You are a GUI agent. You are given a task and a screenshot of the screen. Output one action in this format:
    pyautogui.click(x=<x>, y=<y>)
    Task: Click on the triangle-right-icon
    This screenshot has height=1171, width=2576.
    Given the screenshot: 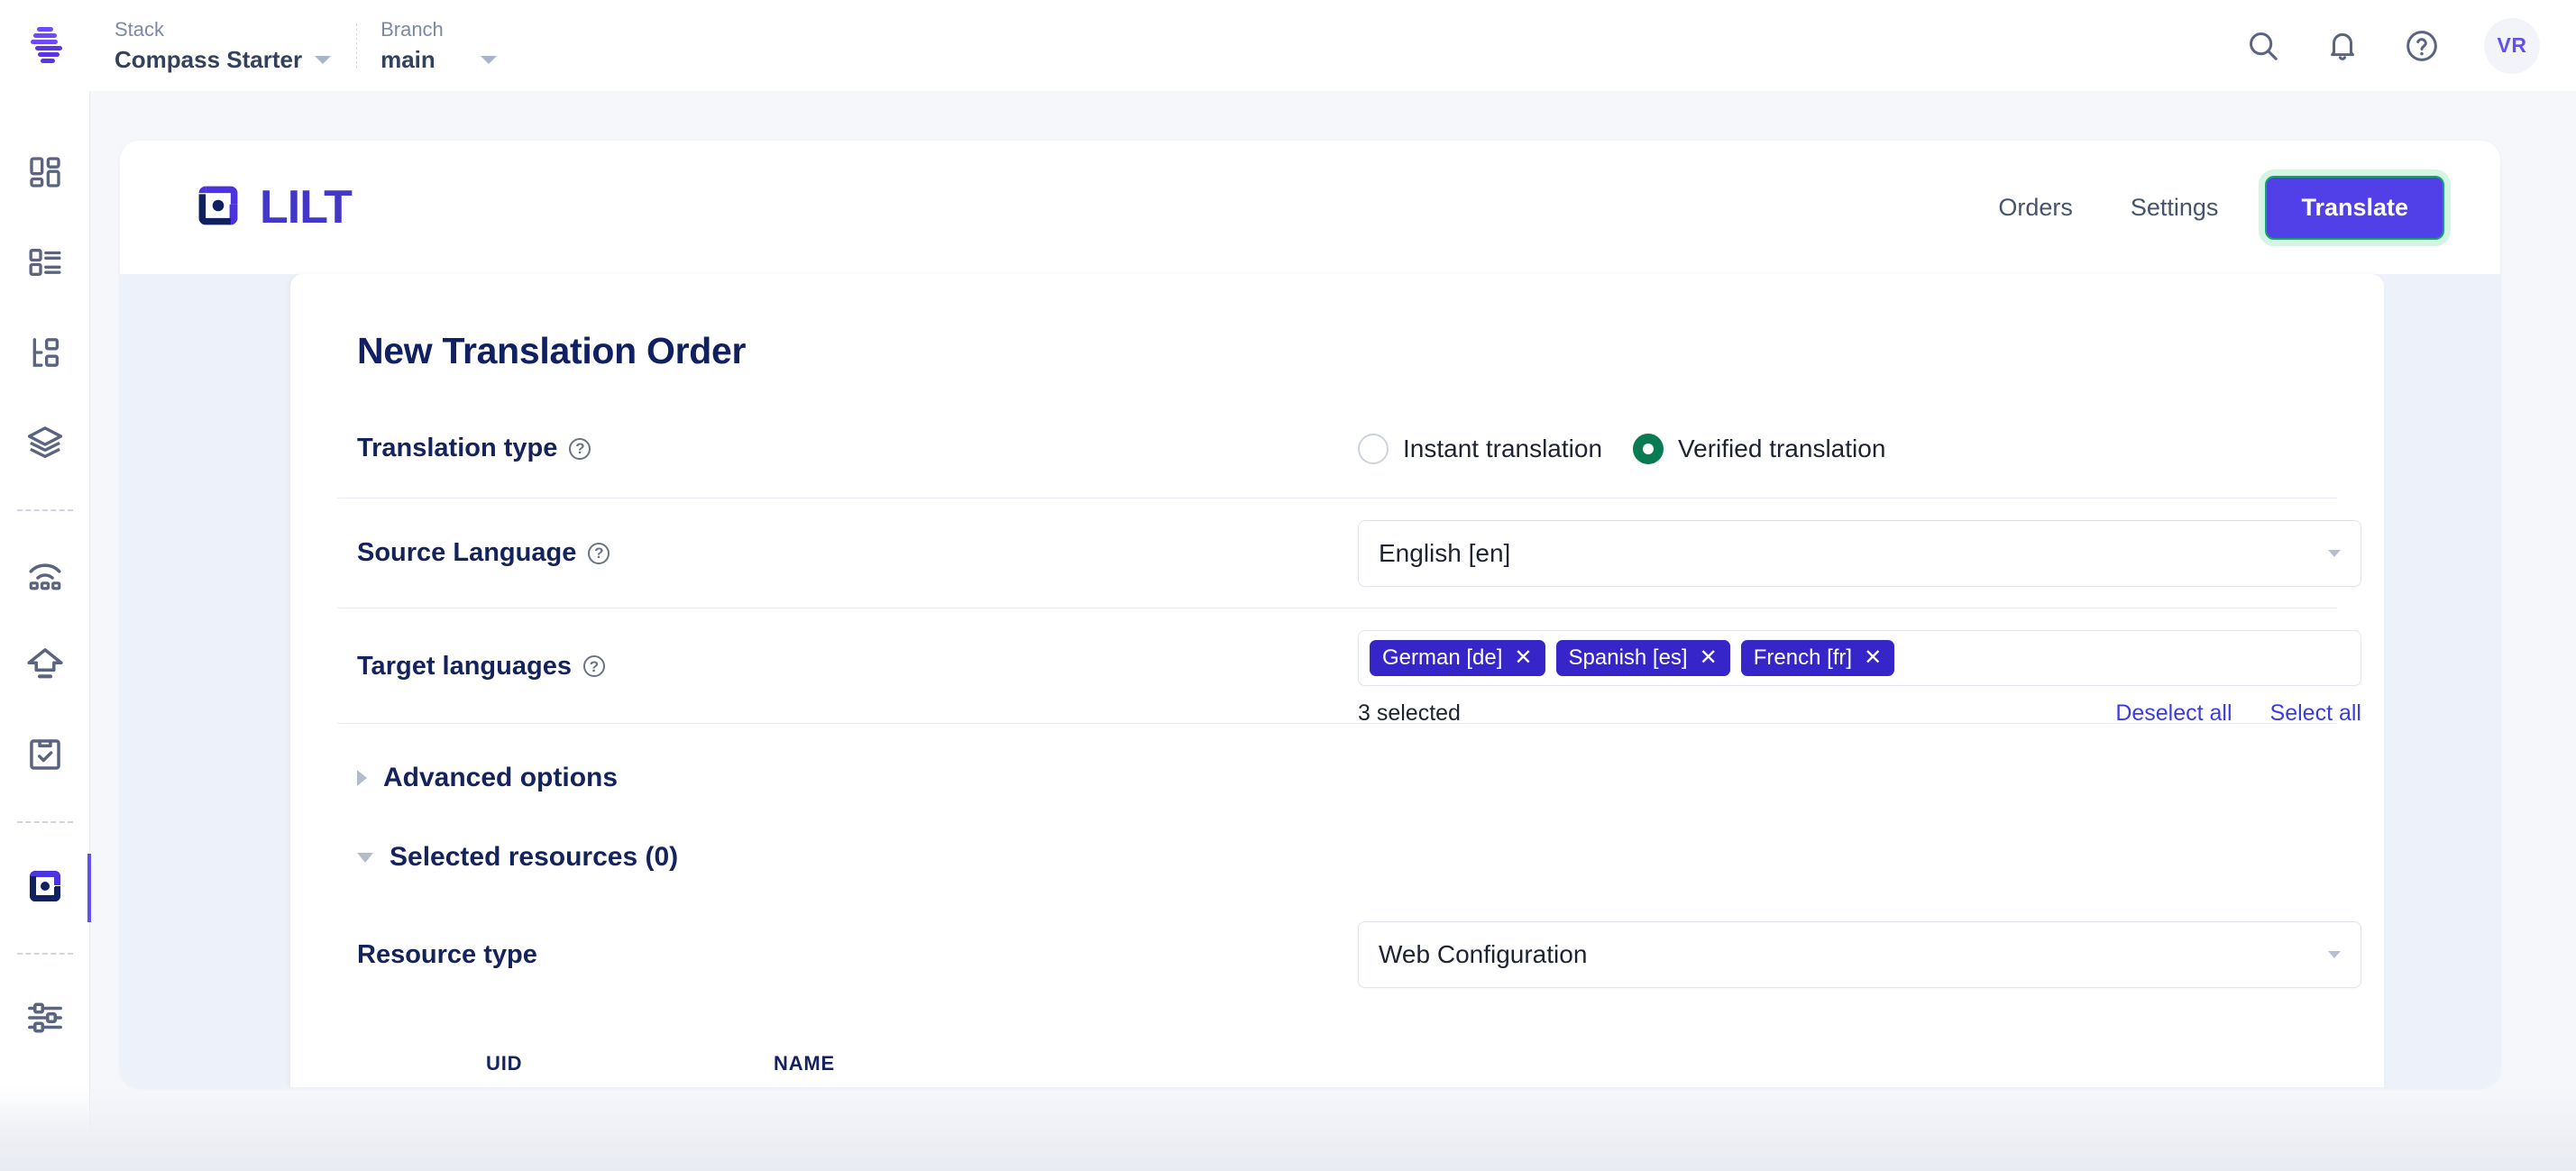 What is the action you would take?
    pyautogui.click(x=362, y=778)
    